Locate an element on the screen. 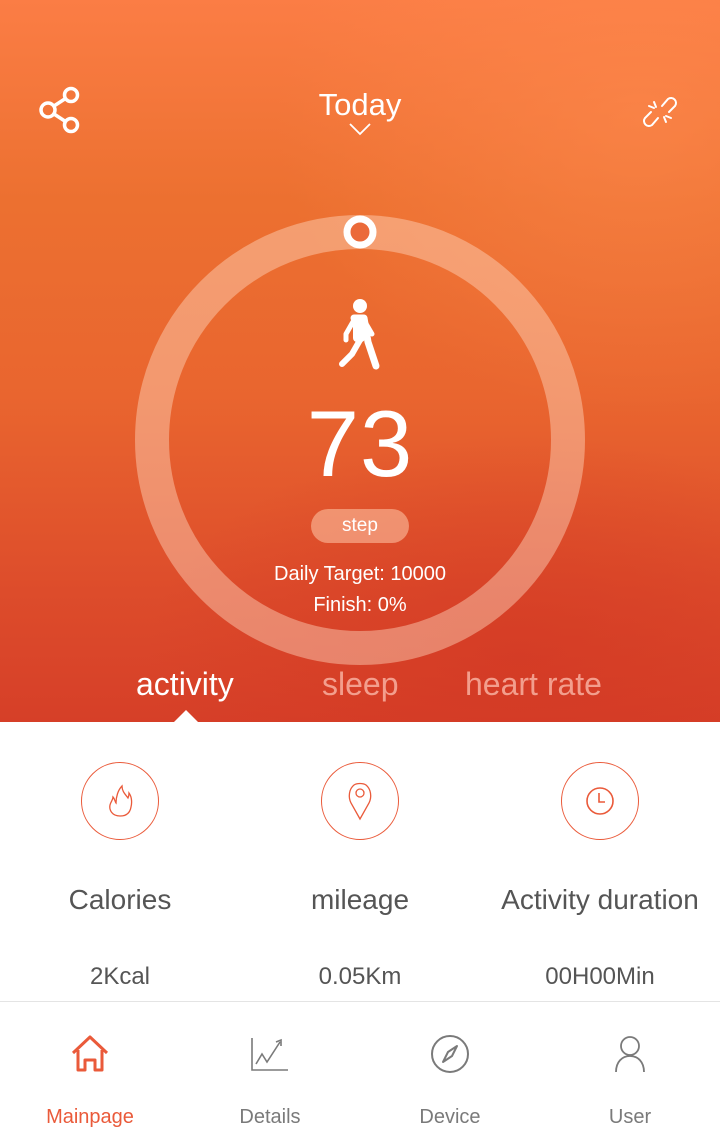 This screenshot has height=1134, width=720. date-label: Today is located at coordinates (360, 104).